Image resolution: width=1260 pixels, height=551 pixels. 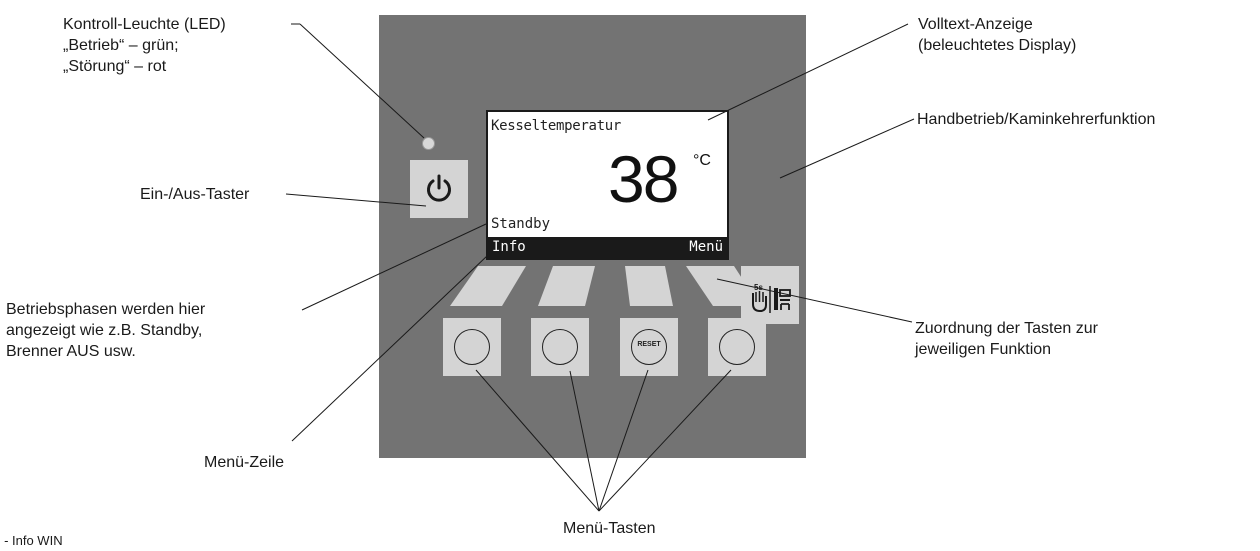 What do you see at coordinates (771, 298) in the screenshot?
I see `hand-icon: 5s` at bounding box center [771, 298].